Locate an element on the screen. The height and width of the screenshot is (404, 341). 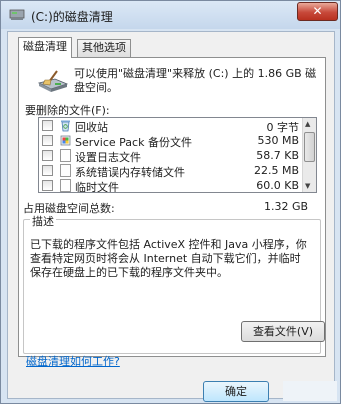
summary-line-1: 可以使用"磁盘清理"来释放 (C:) 上的 1.86 GB 磁 is located at coordinates (195, 73).